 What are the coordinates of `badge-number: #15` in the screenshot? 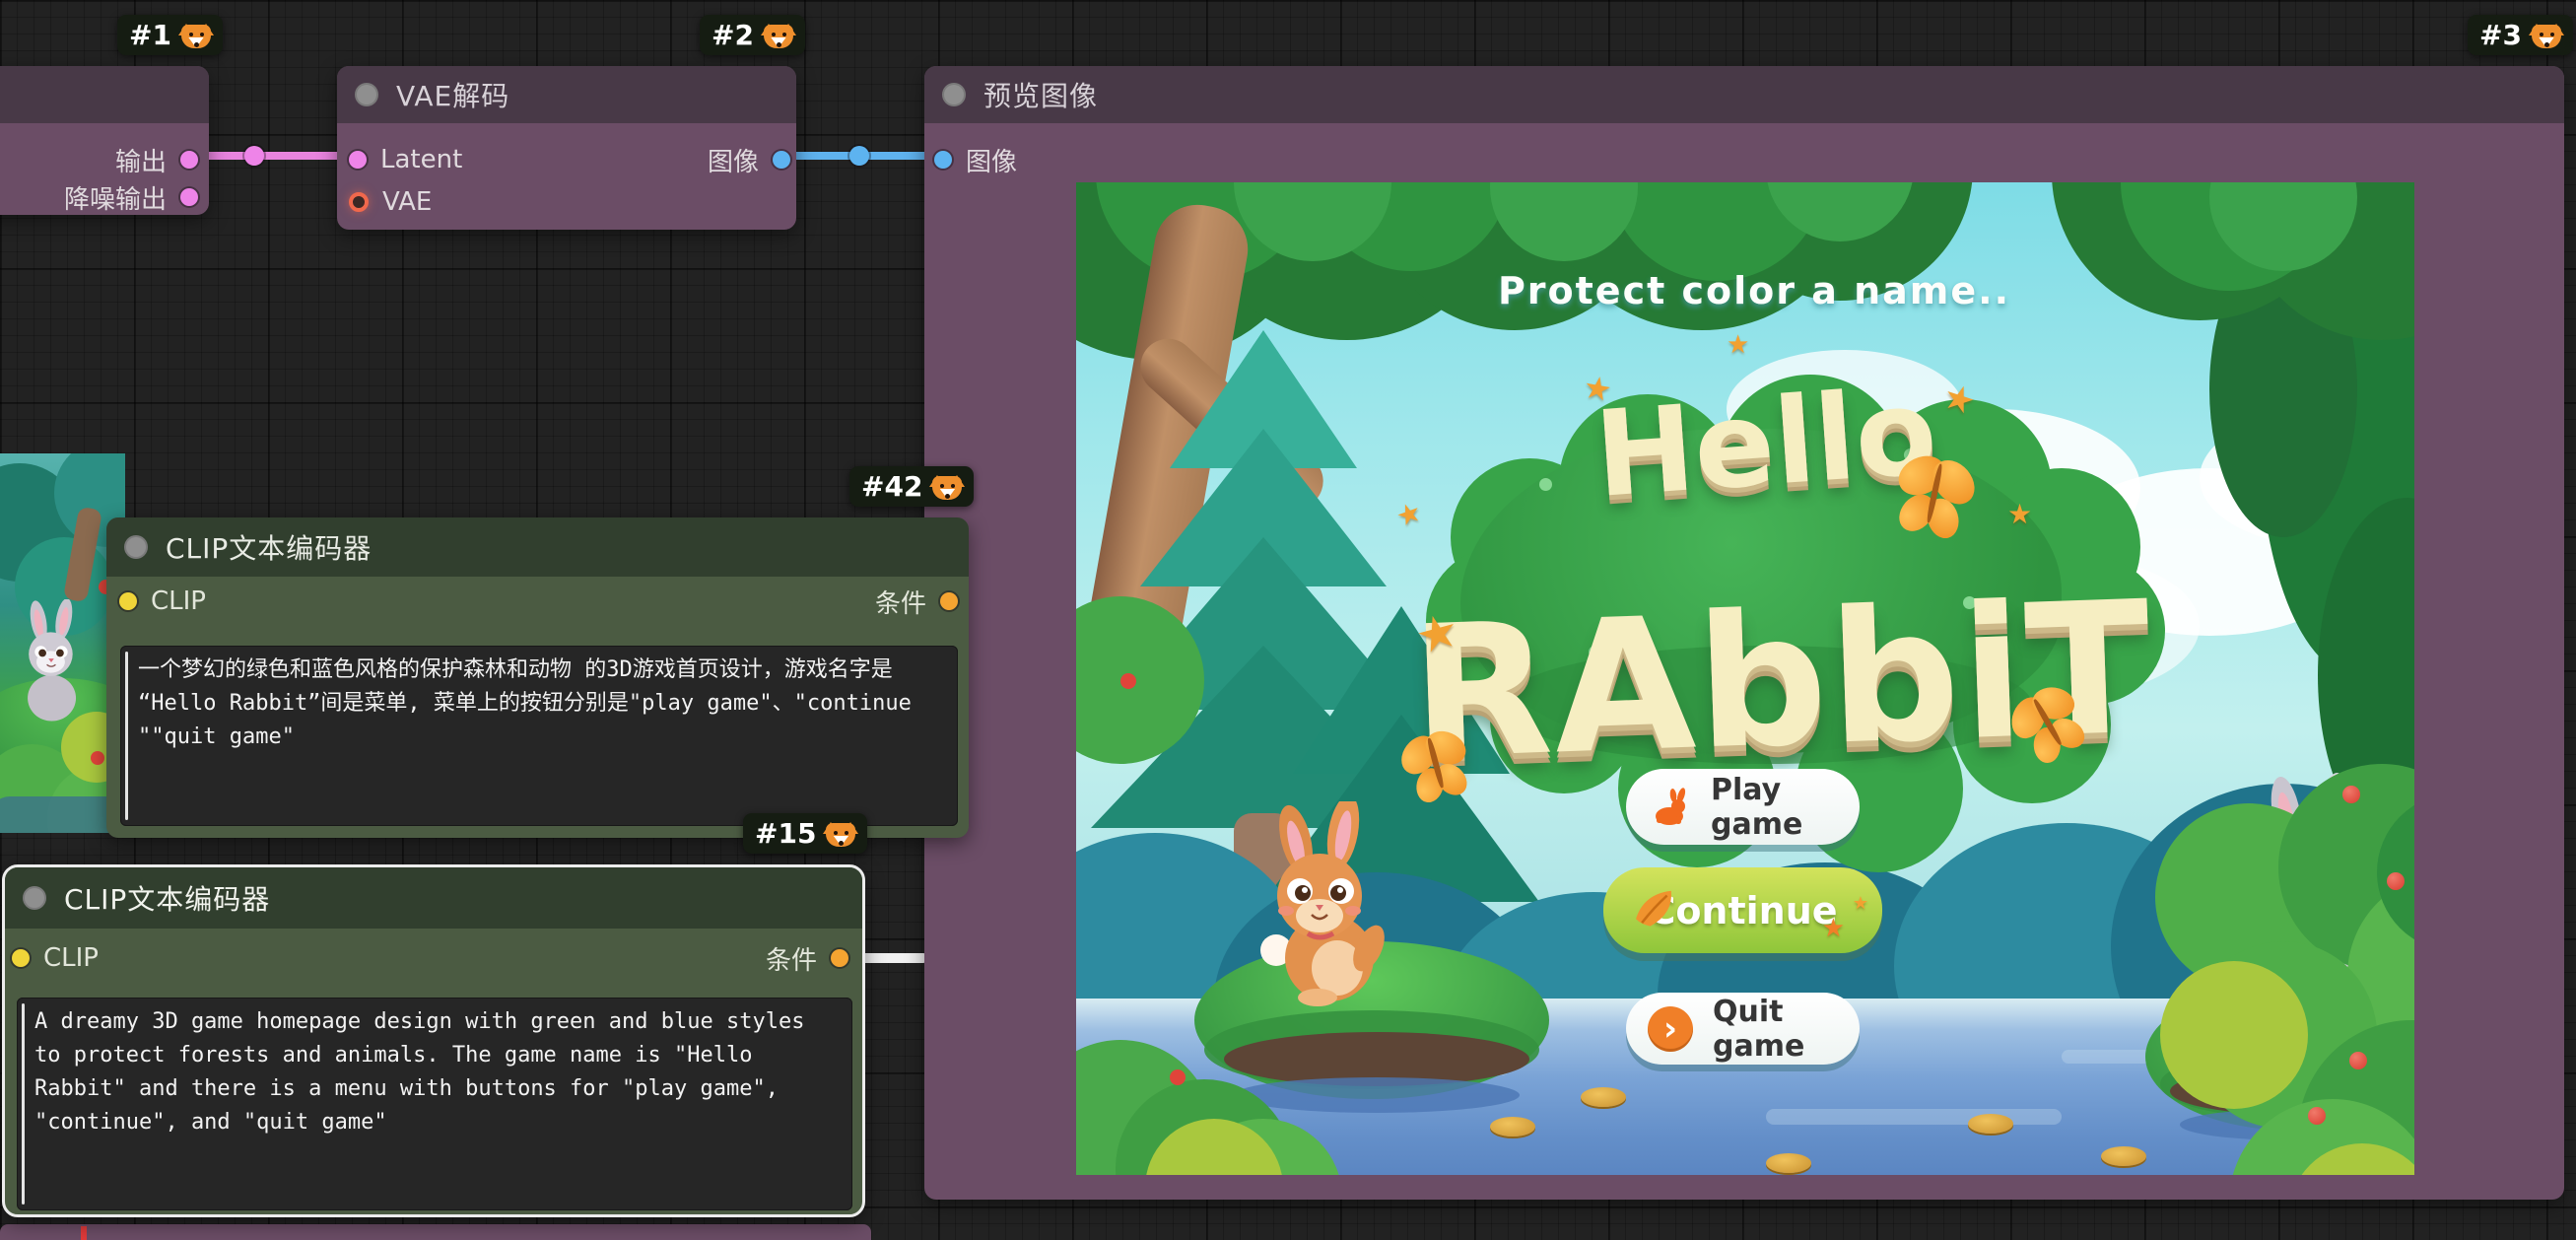 It's located at (786, 833).